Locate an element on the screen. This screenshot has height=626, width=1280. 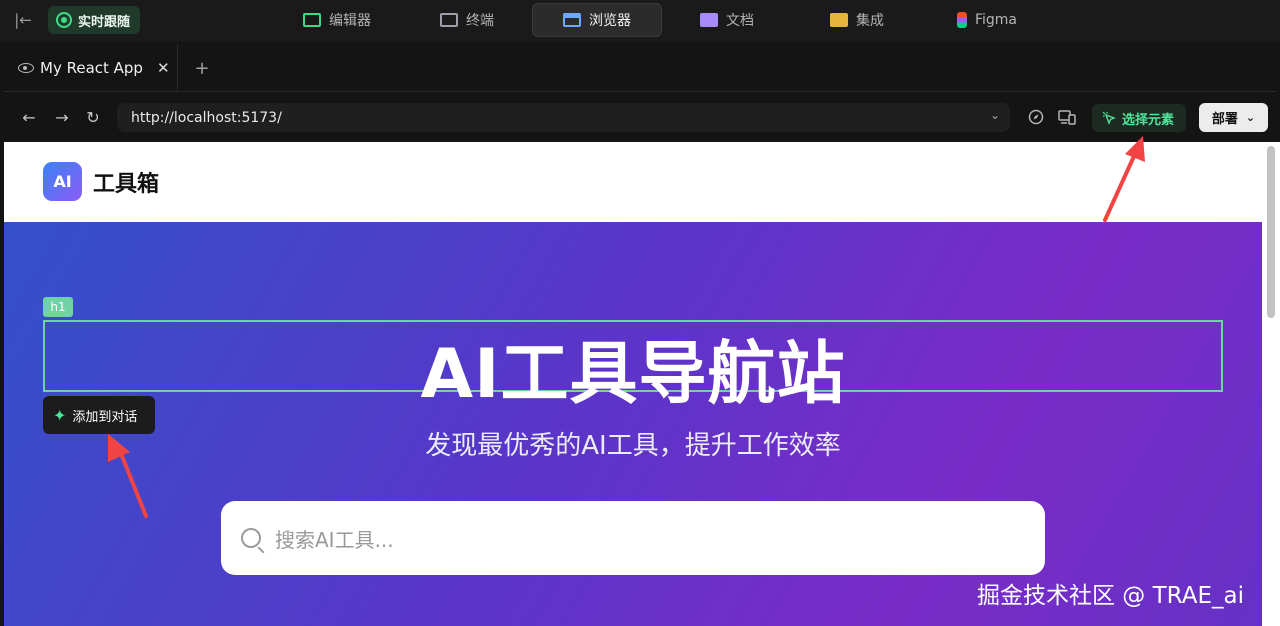
deploy-button: 部署 ⌄ is located at coordinates (1233, 117).